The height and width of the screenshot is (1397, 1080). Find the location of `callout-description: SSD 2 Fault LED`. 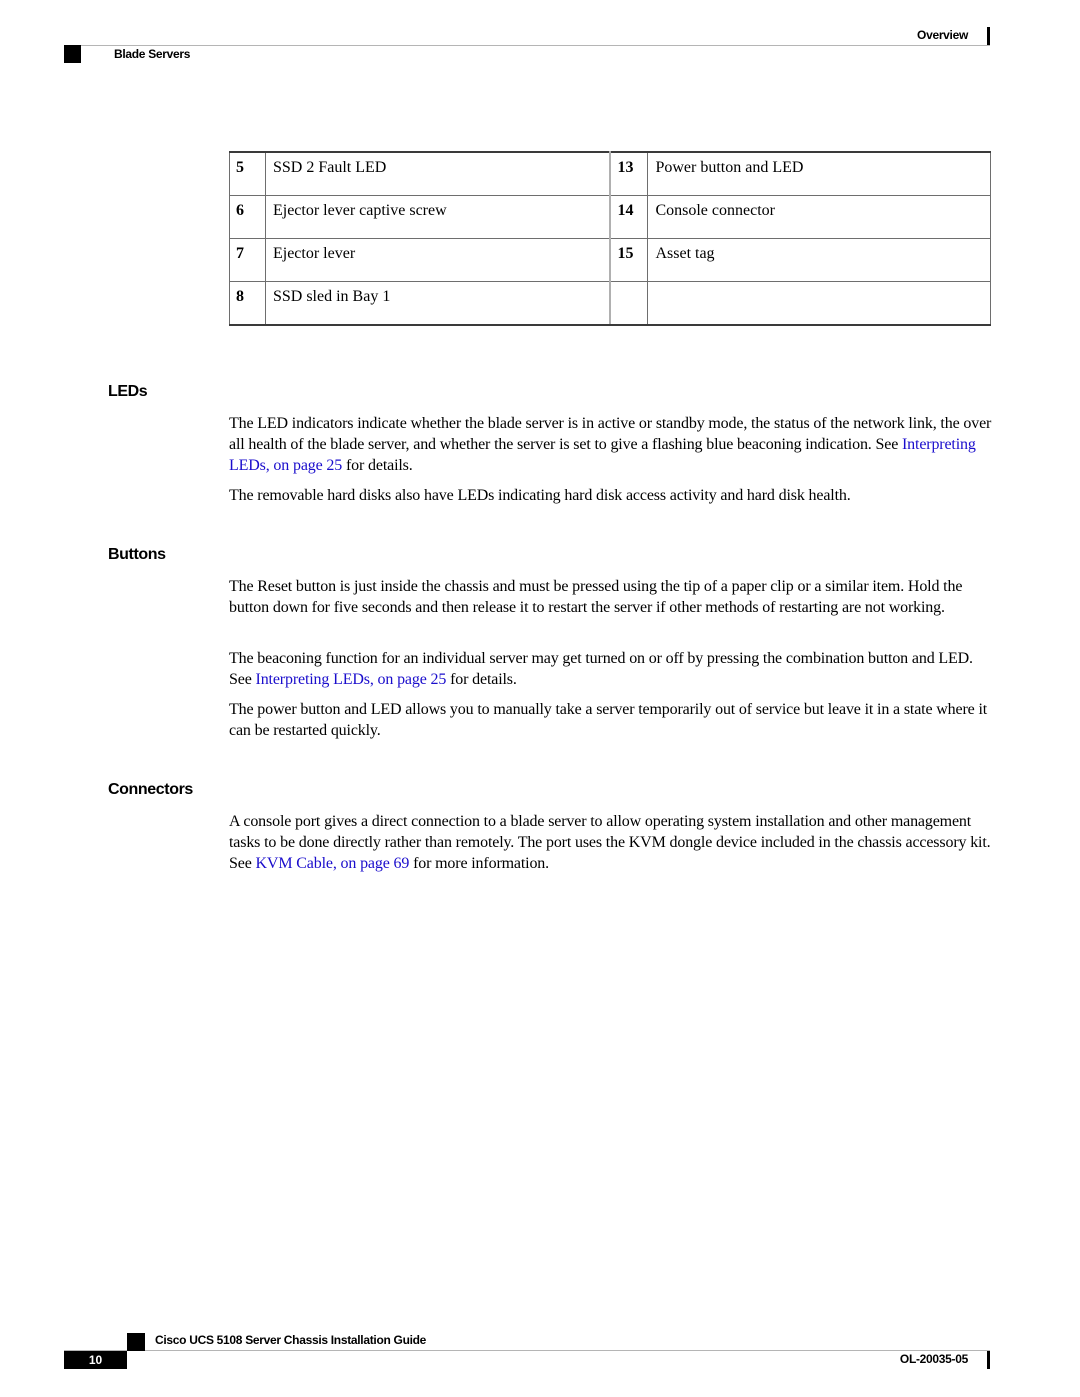

callout-description: SSD 2 Fault LED is located at coordinates (438, 173).